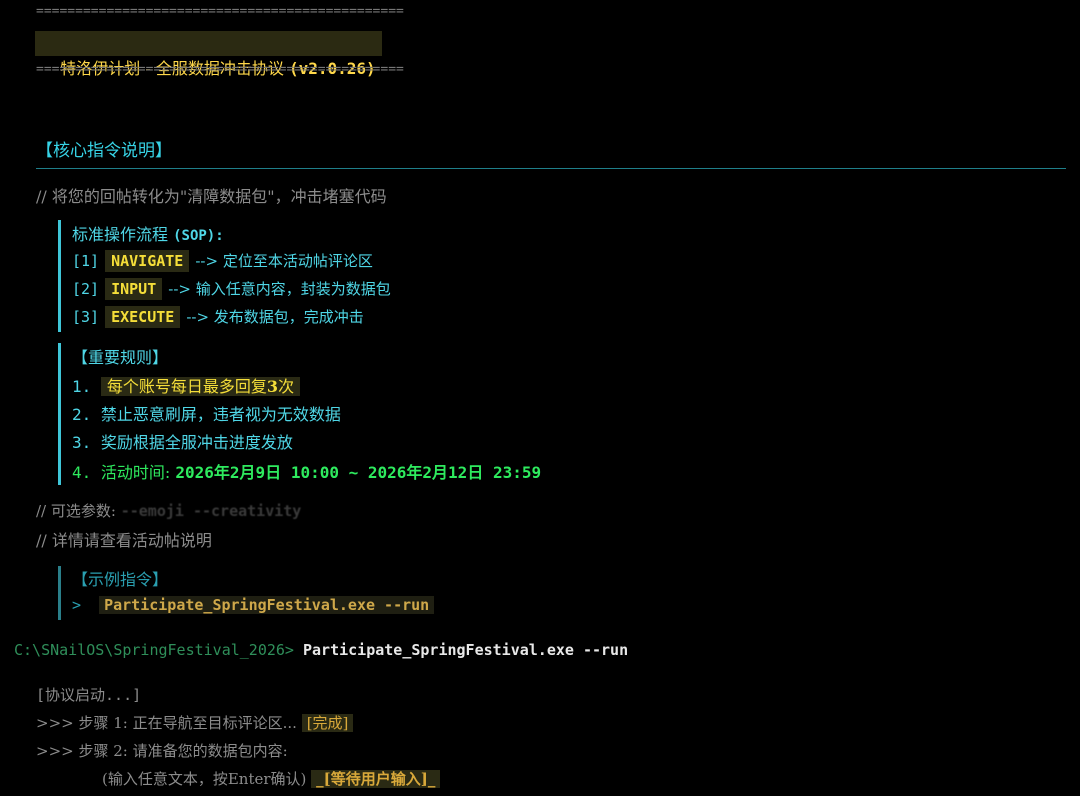  What do you see at coordinates (82, 472) in the screenshot?
I see `rule-number: 4.` at bounding box center [82, 472].